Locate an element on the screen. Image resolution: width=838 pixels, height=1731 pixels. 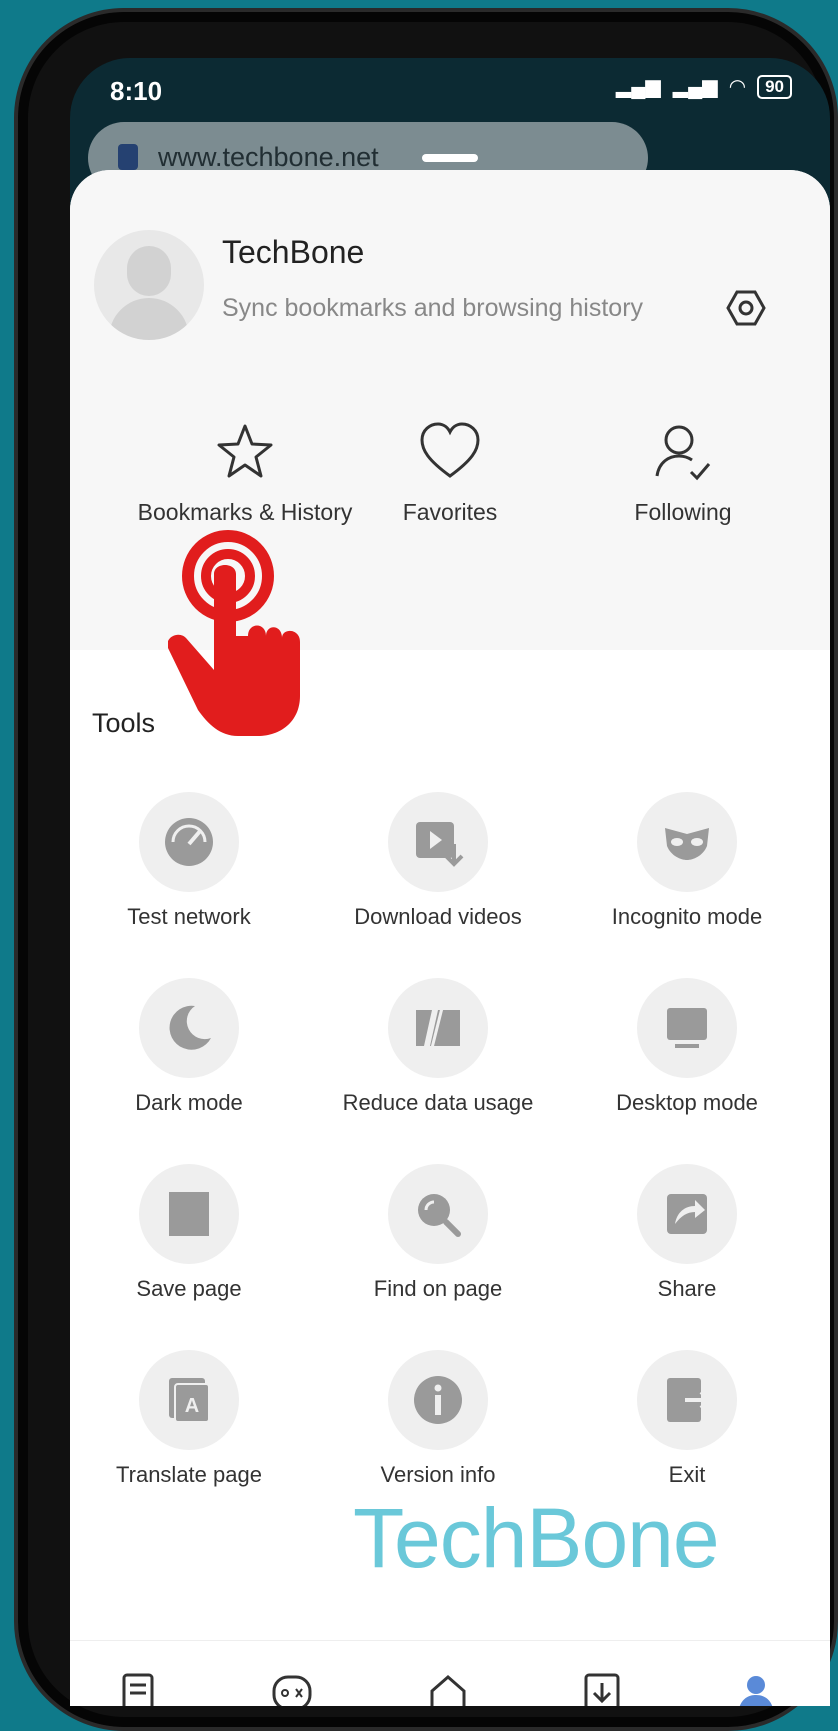
tool-label: Incognito mode is located at coordinates (687, 916).